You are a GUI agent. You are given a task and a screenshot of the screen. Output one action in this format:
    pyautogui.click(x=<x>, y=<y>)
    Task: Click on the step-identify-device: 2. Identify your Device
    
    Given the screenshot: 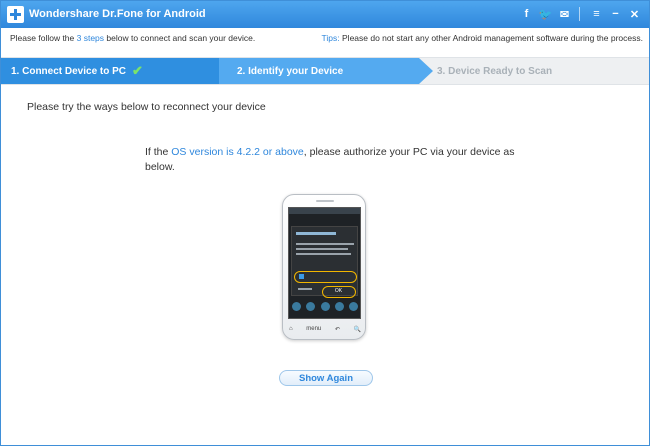 What is the action you would take?
    pyautogui.click(x=319, y=71)
    